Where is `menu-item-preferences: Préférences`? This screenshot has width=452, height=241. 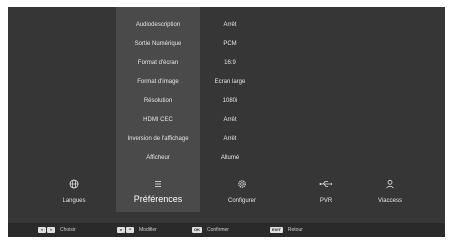 menu-item-preferences: Préférences is located at coordinates (158, 195).